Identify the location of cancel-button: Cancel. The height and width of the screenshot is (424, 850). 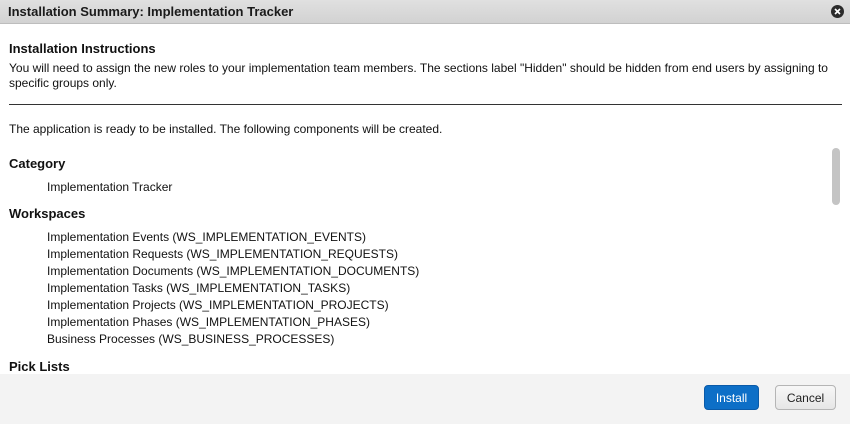
(805, 397).